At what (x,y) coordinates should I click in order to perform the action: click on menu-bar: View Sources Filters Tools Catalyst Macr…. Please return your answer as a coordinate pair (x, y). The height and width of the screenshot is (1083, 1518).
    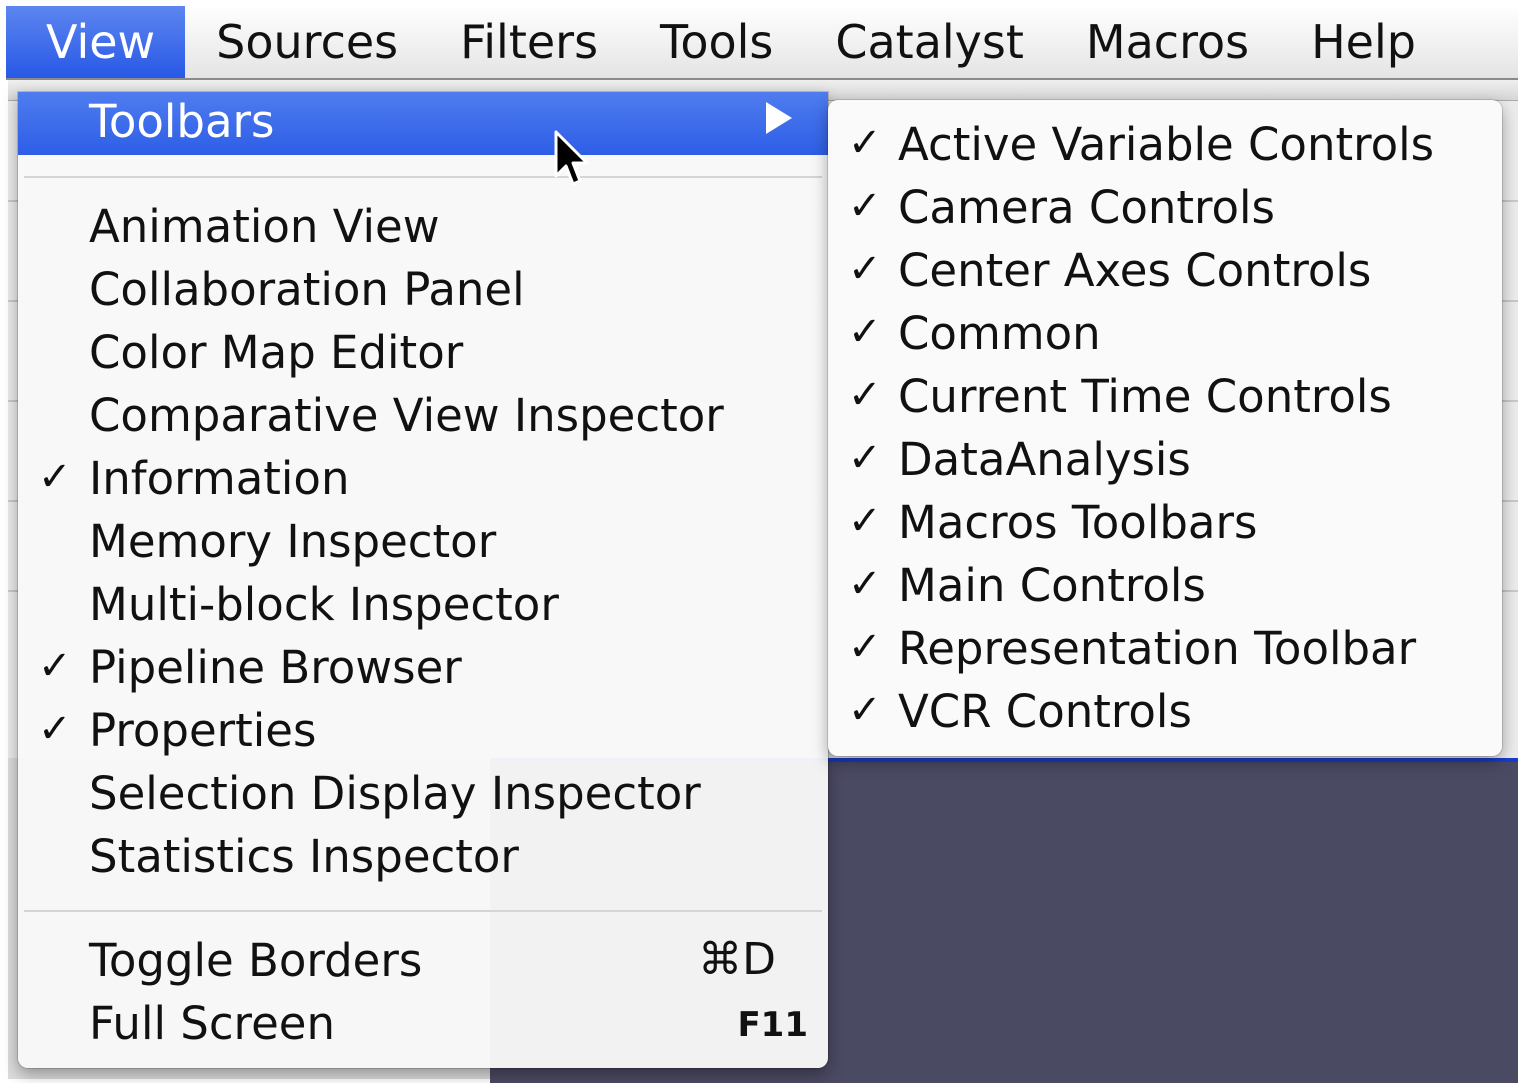
    Looking at the image, I should click on (762, 43).